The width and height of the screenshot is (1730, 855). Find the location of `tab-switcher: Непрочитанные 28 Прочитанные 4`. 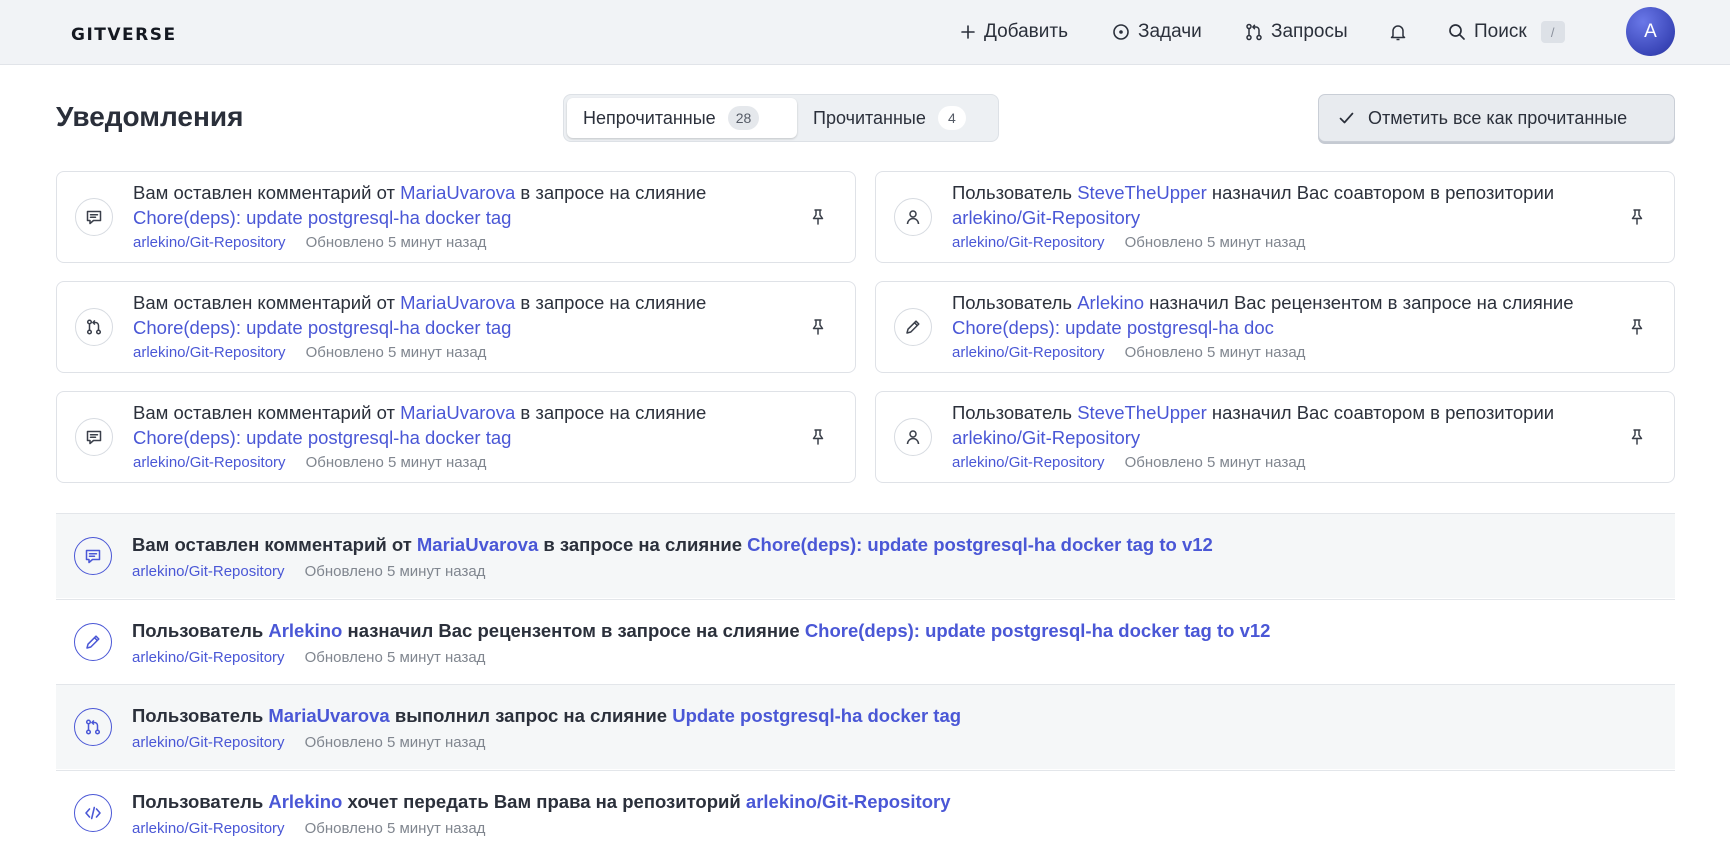

tab-switcher: Непрочитанные 28 Прочитанные 4 is located at coordinates (781, 118).